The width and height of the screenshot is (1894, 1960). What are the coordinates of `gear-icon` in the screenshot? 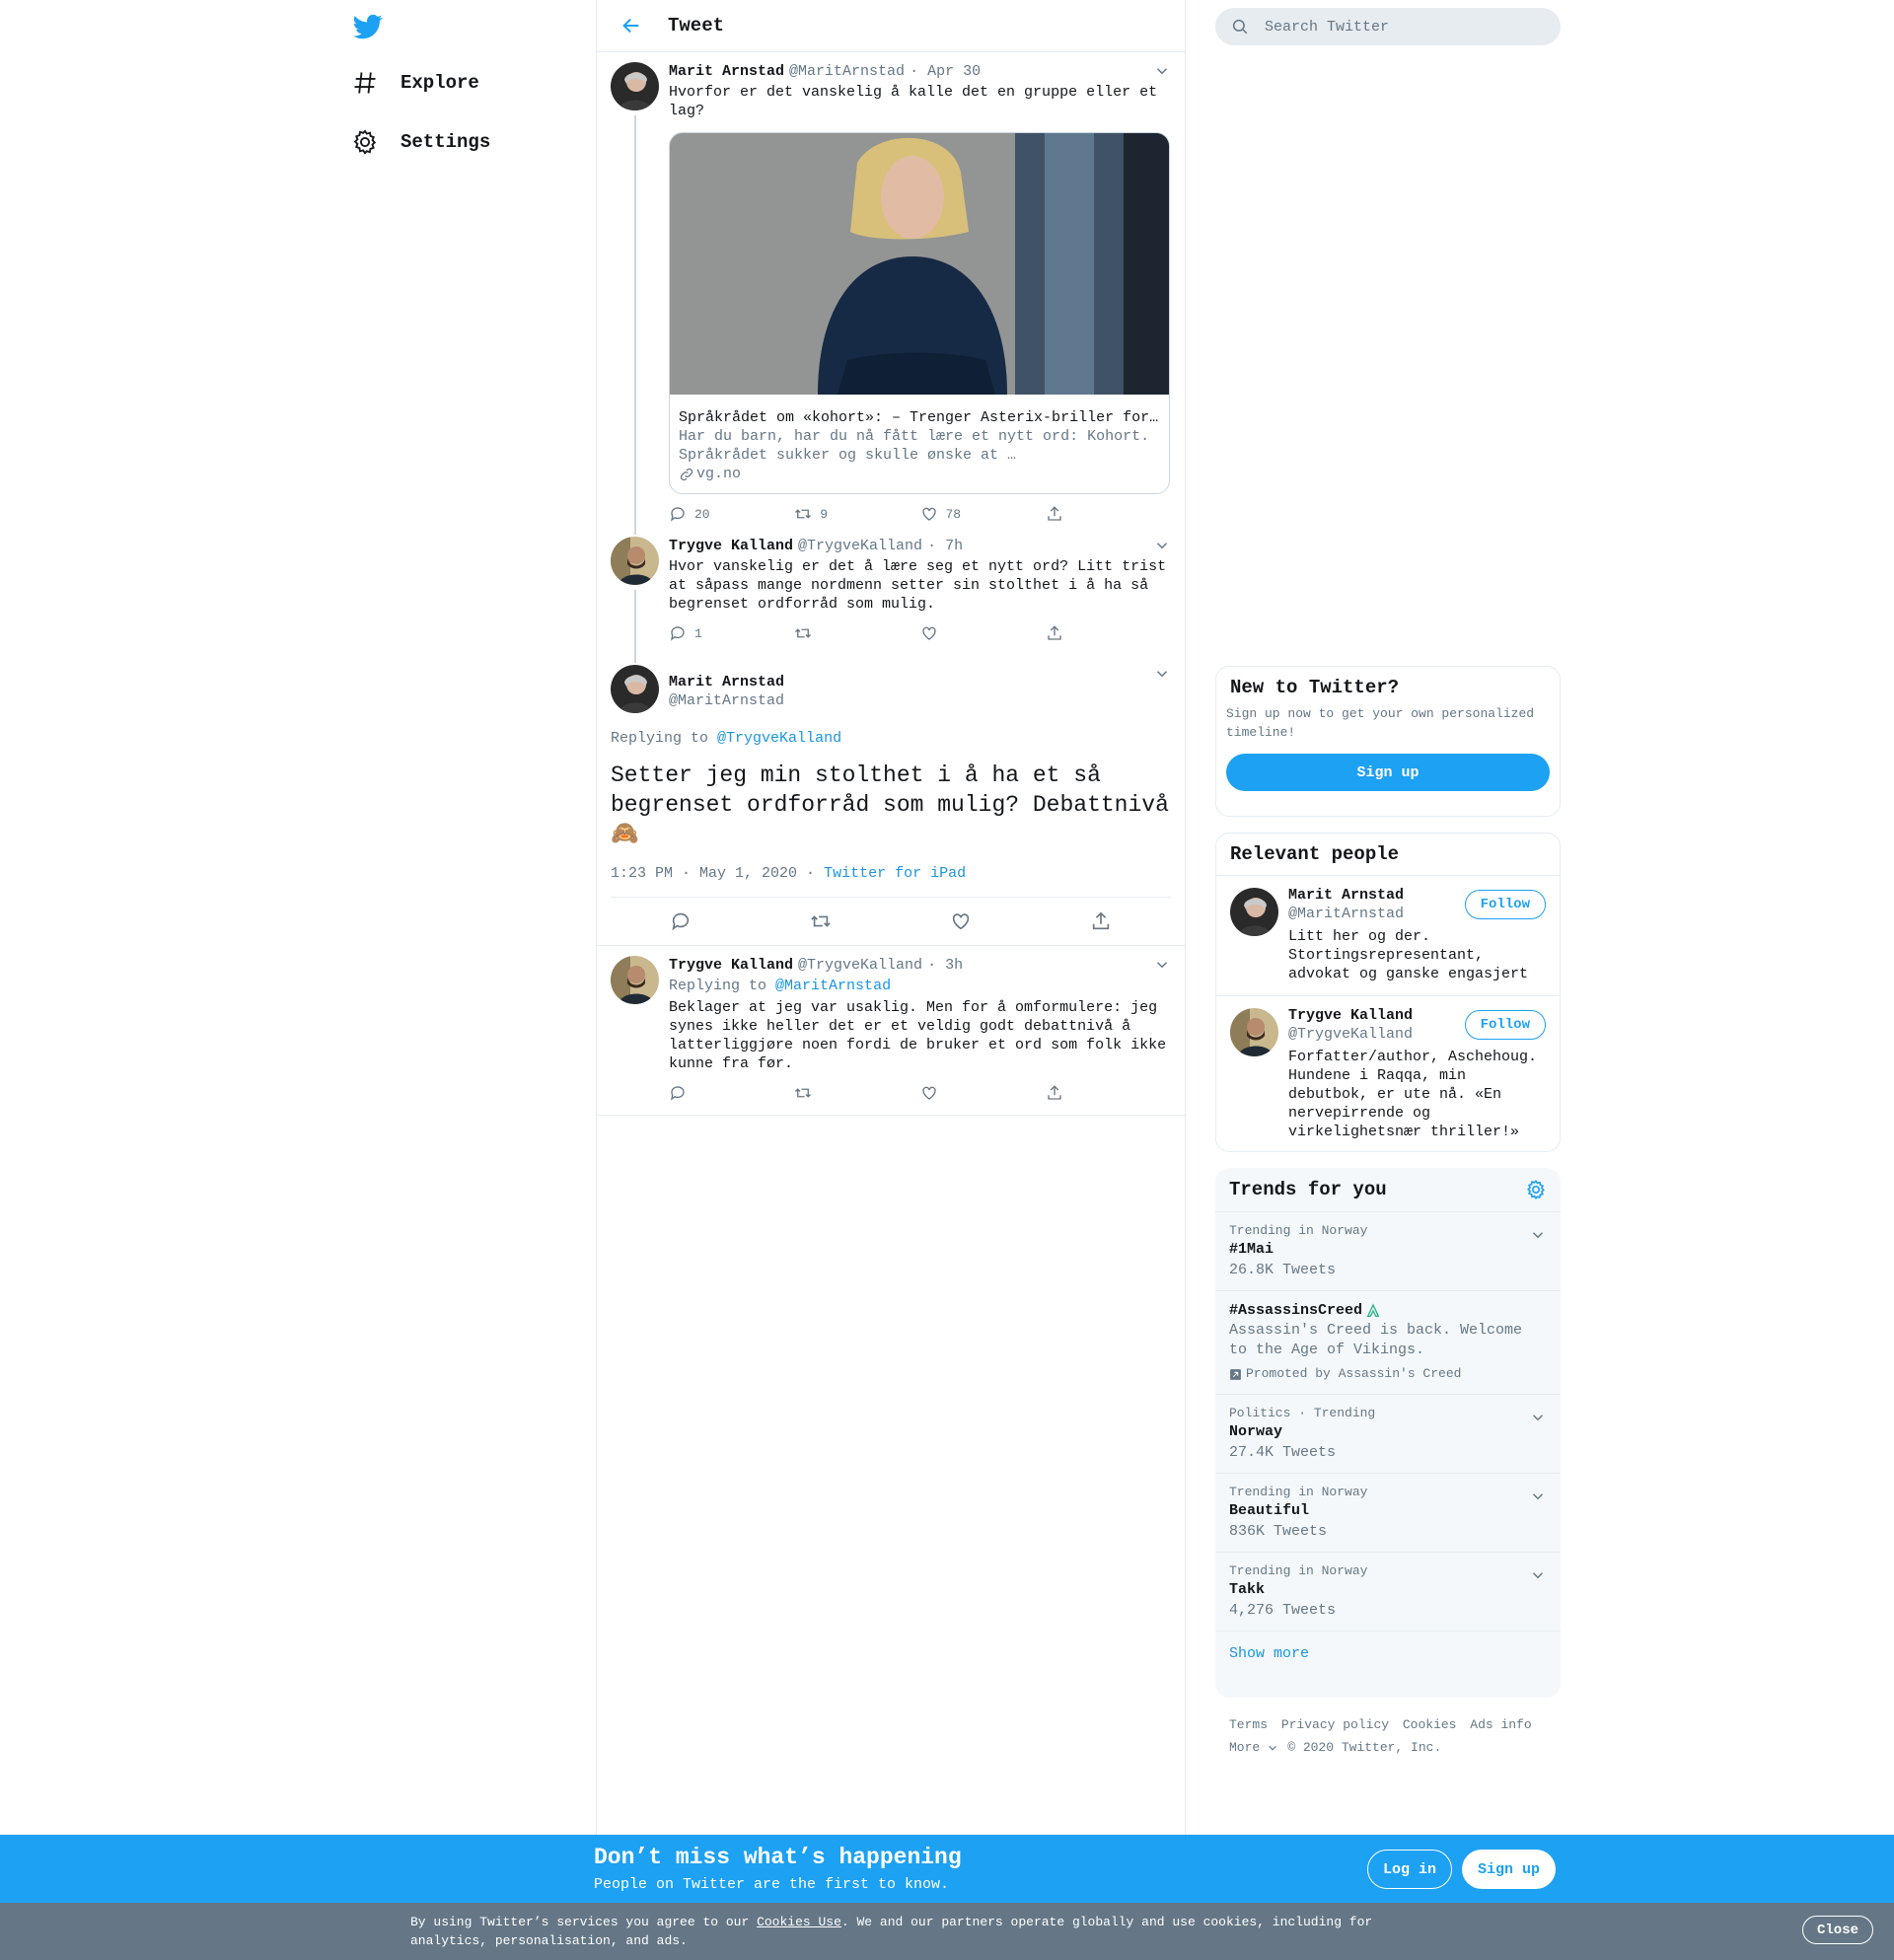 It's located at (1536, 1190).